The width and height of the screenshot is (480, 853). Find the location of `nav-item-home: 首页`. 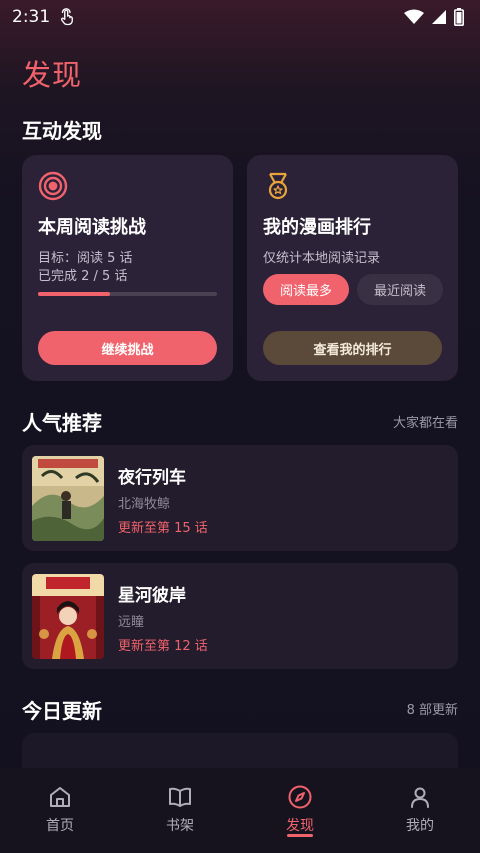

nav-item-home: 首页 is located at coordinates (60, 810).